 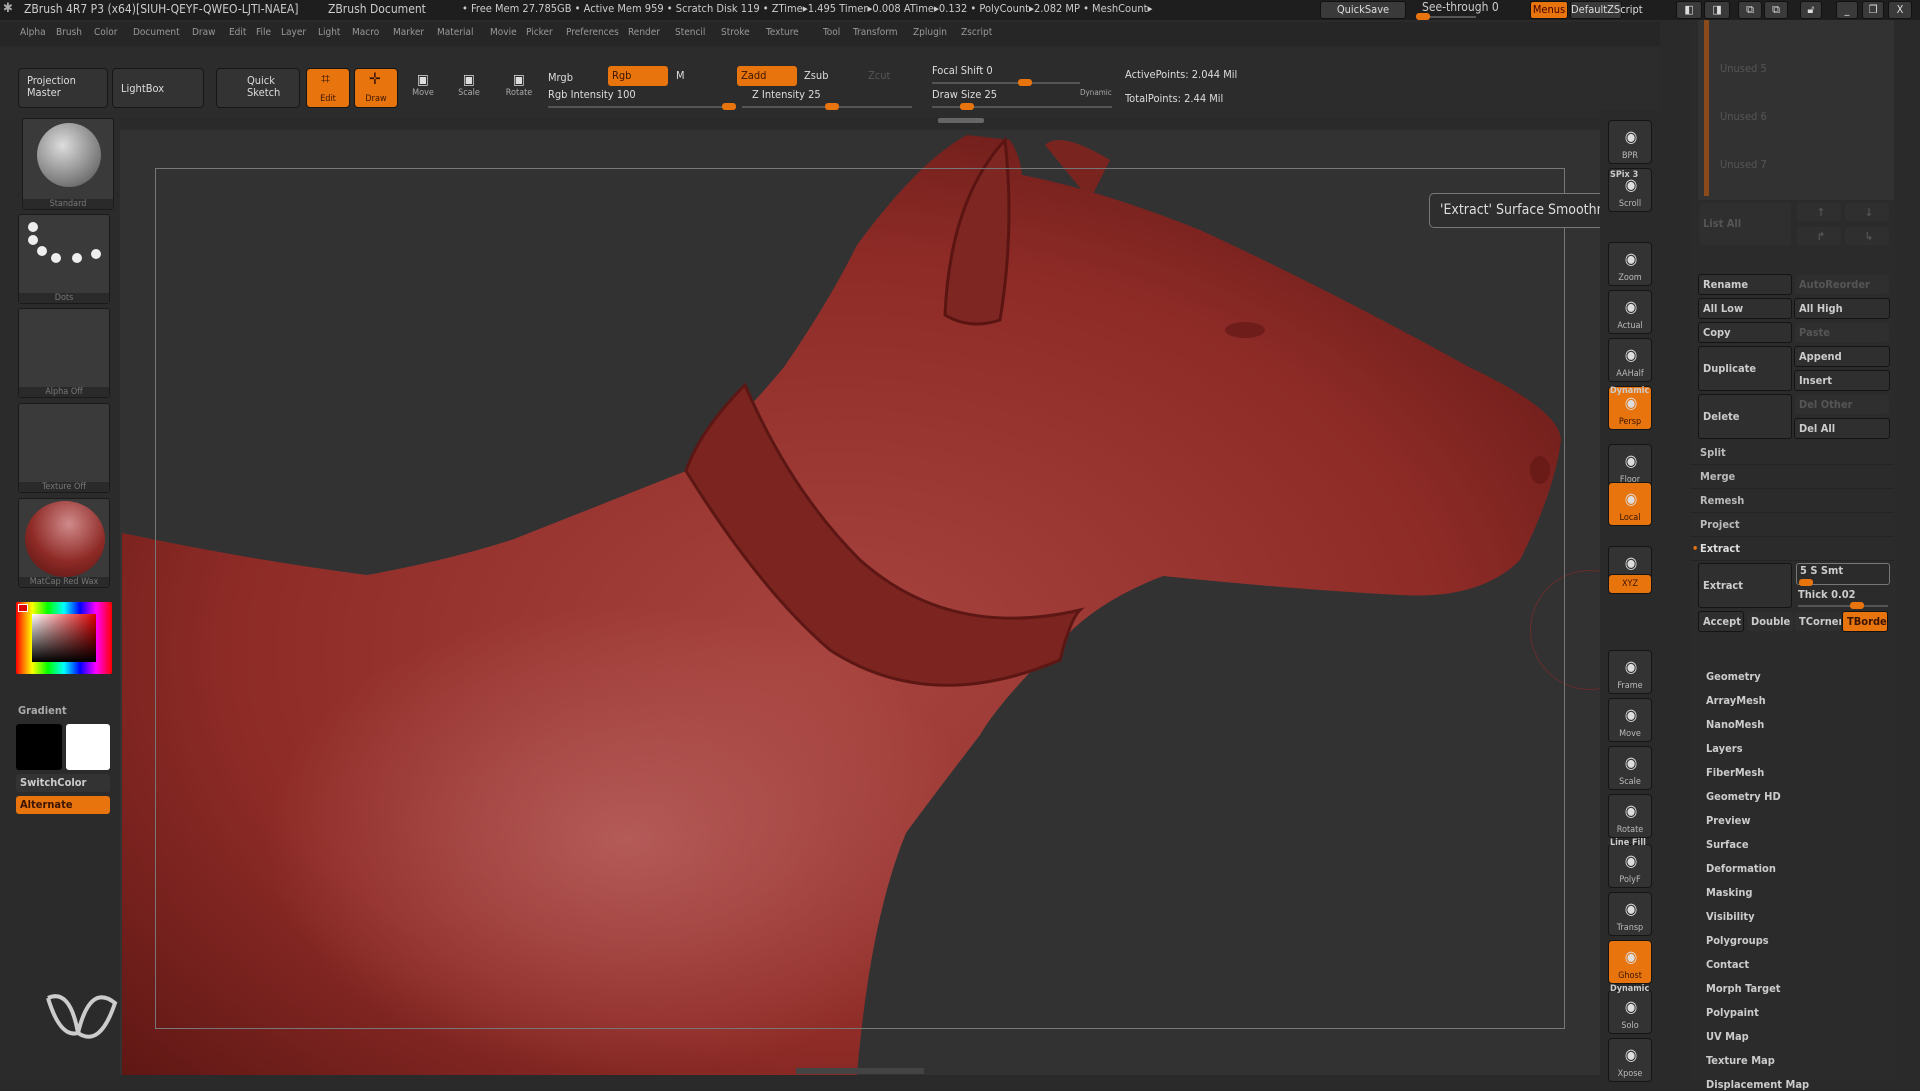 What do you see at coordinates (1733, 676) in the screenshot?
I see `tool-menu-geometry: Geometry` at bounding box center [1733, 676].